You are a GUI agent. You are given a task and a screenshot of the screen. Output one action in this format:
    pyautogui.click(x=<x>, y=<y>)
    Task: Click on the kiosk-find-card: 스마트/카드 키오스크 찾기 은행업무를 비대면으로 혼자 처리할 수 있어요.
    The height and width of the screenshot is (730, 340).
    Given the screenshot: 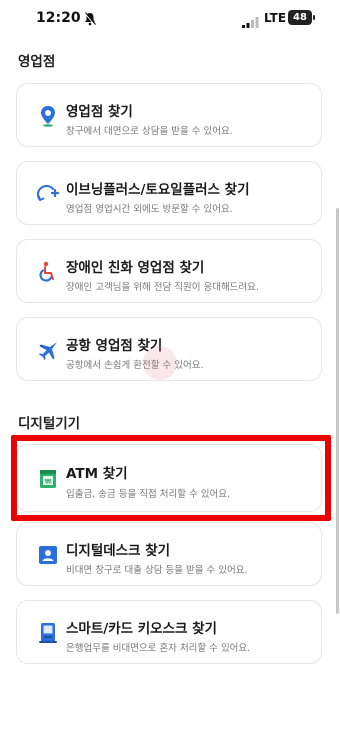 What is the action you would take?
    pyautogui.click(x=169, y=632)
    